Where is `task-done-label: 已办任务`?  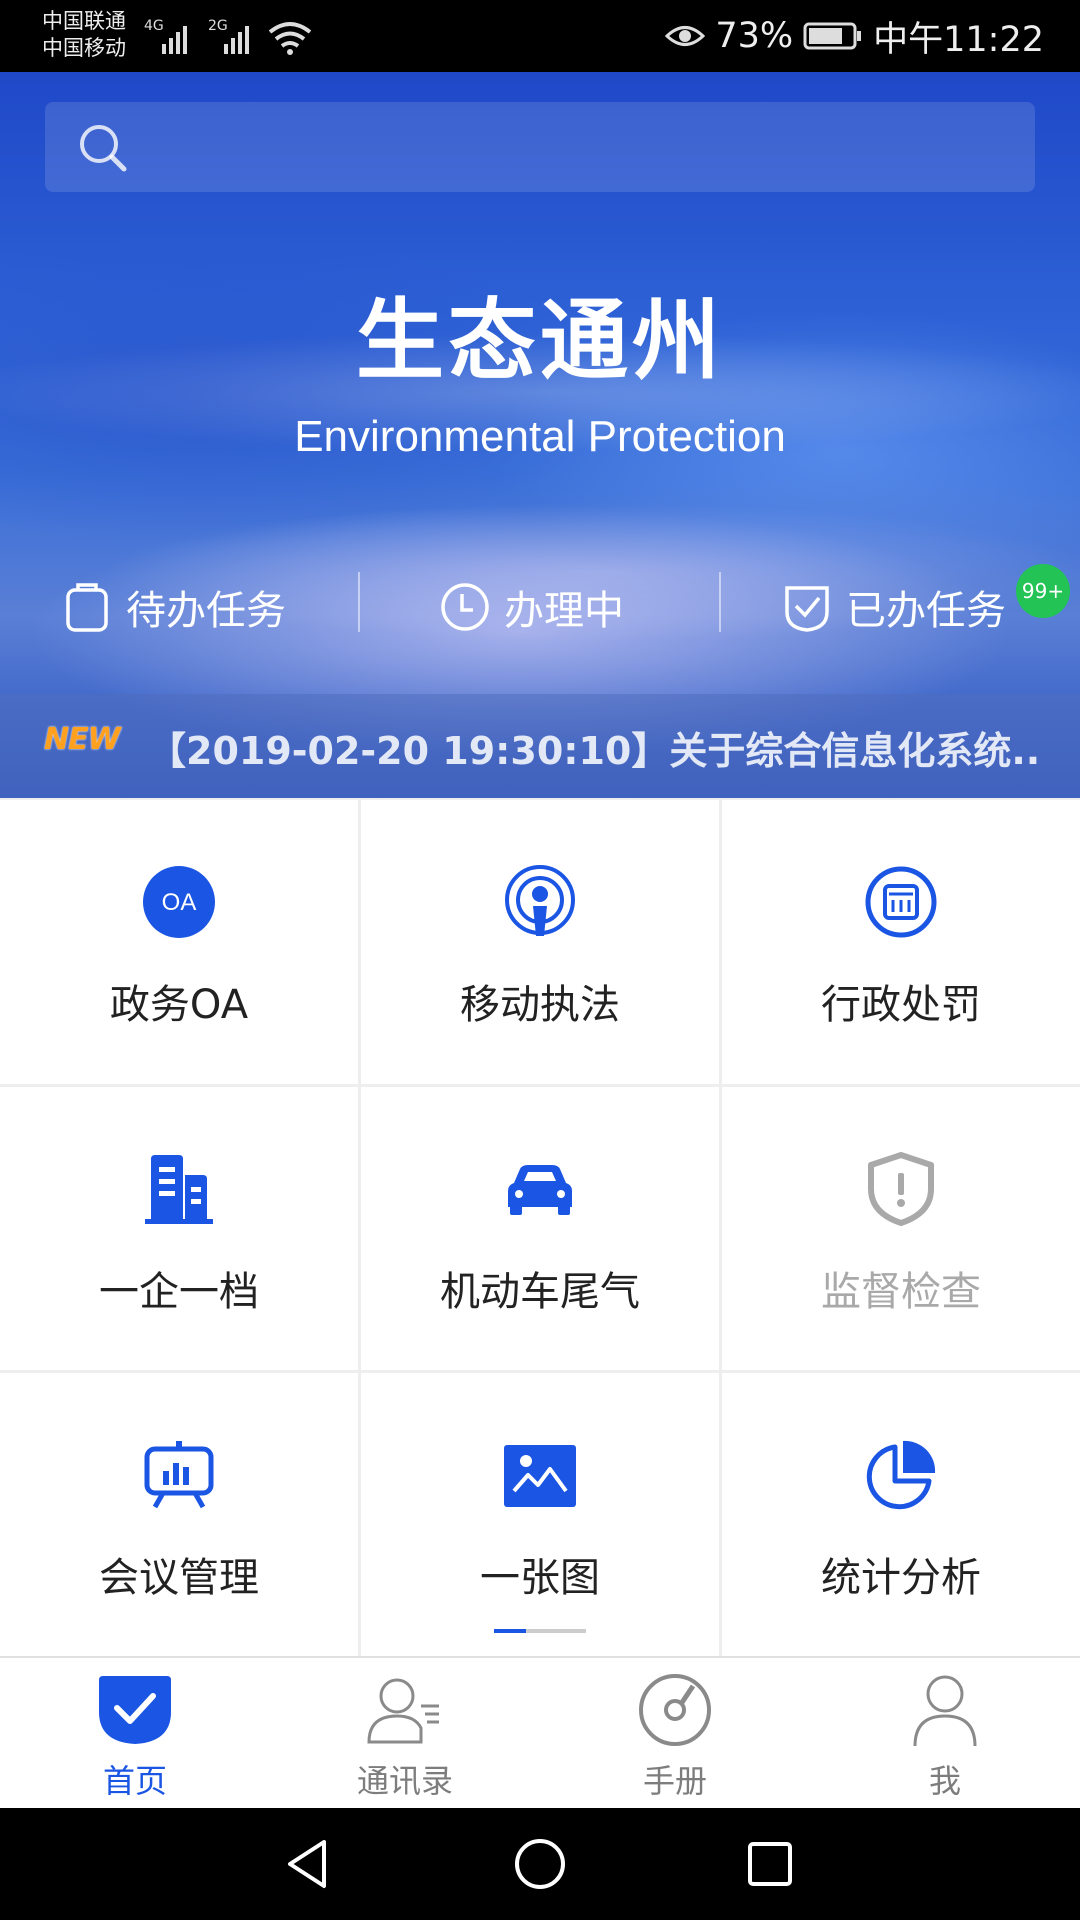
task-done-label: 已办任务 is located at coordinates (926, 611).